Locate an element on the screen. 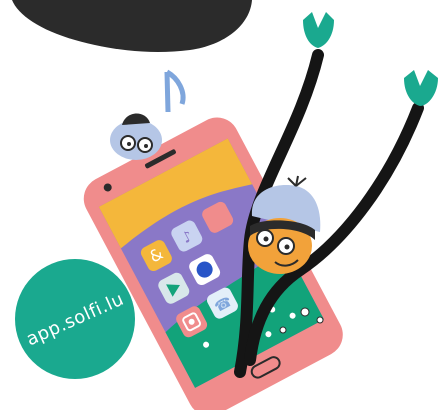  badge-url-text: app.solfi.lu is located at coordinates (75, 319).